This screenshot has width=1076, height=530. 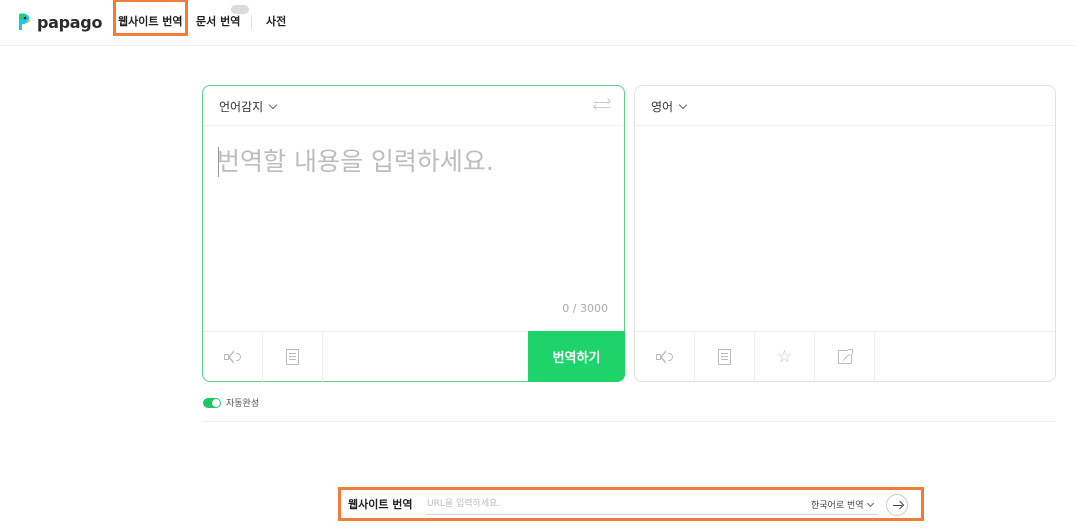 What do you see at coordinates (276, 22) in the screenshot?
I see `nav-dictionary: 사전` at bounding box center [276, 22].